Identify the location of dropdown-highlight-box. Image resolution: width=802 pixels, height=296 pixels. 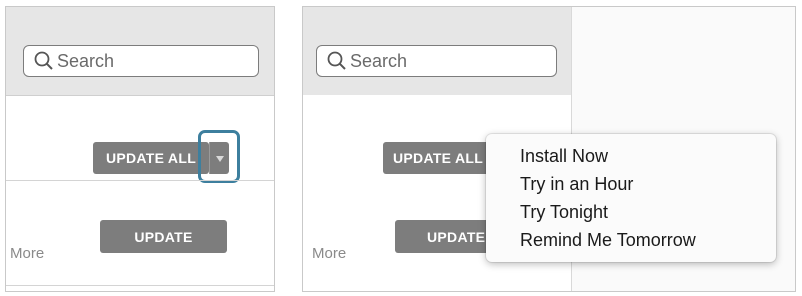
(219, 156).